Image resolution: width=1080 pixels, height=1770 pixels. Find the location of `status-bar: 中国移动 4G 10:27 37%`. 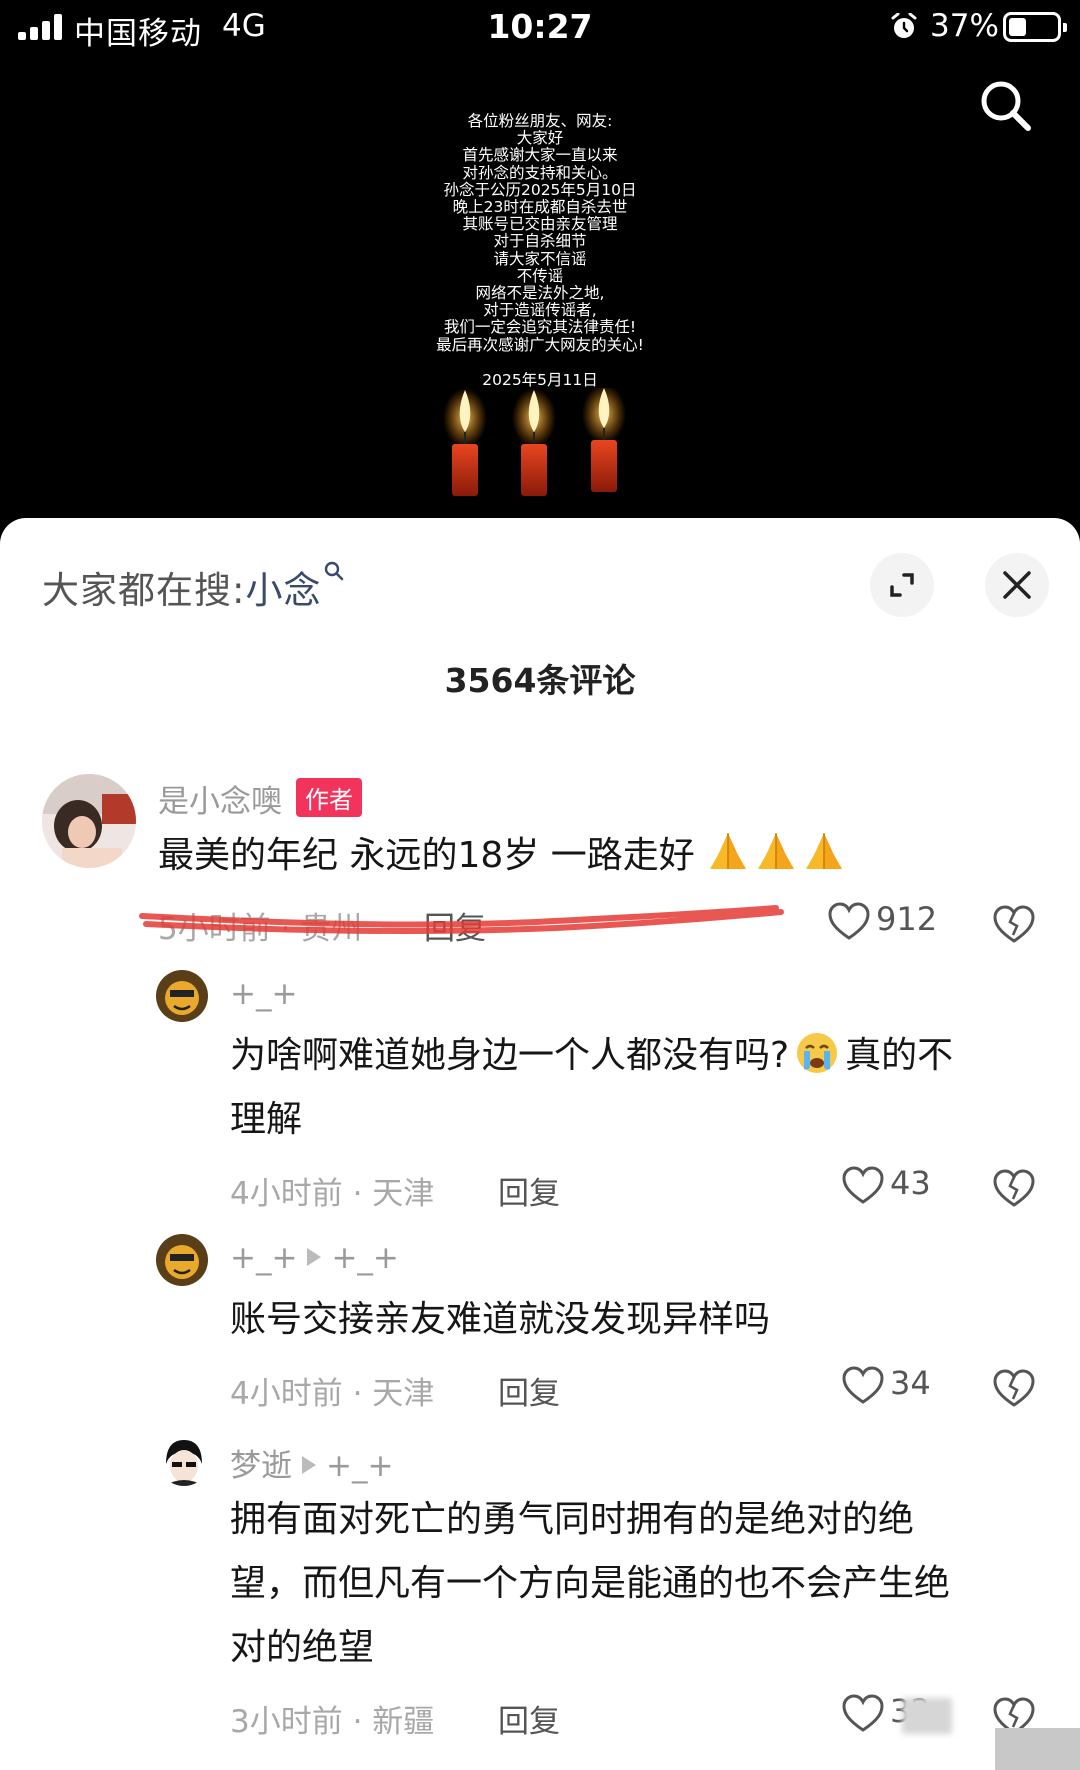

status-bar: 中国移动 4G 10:27 37% is located at coordinates (540, 28).